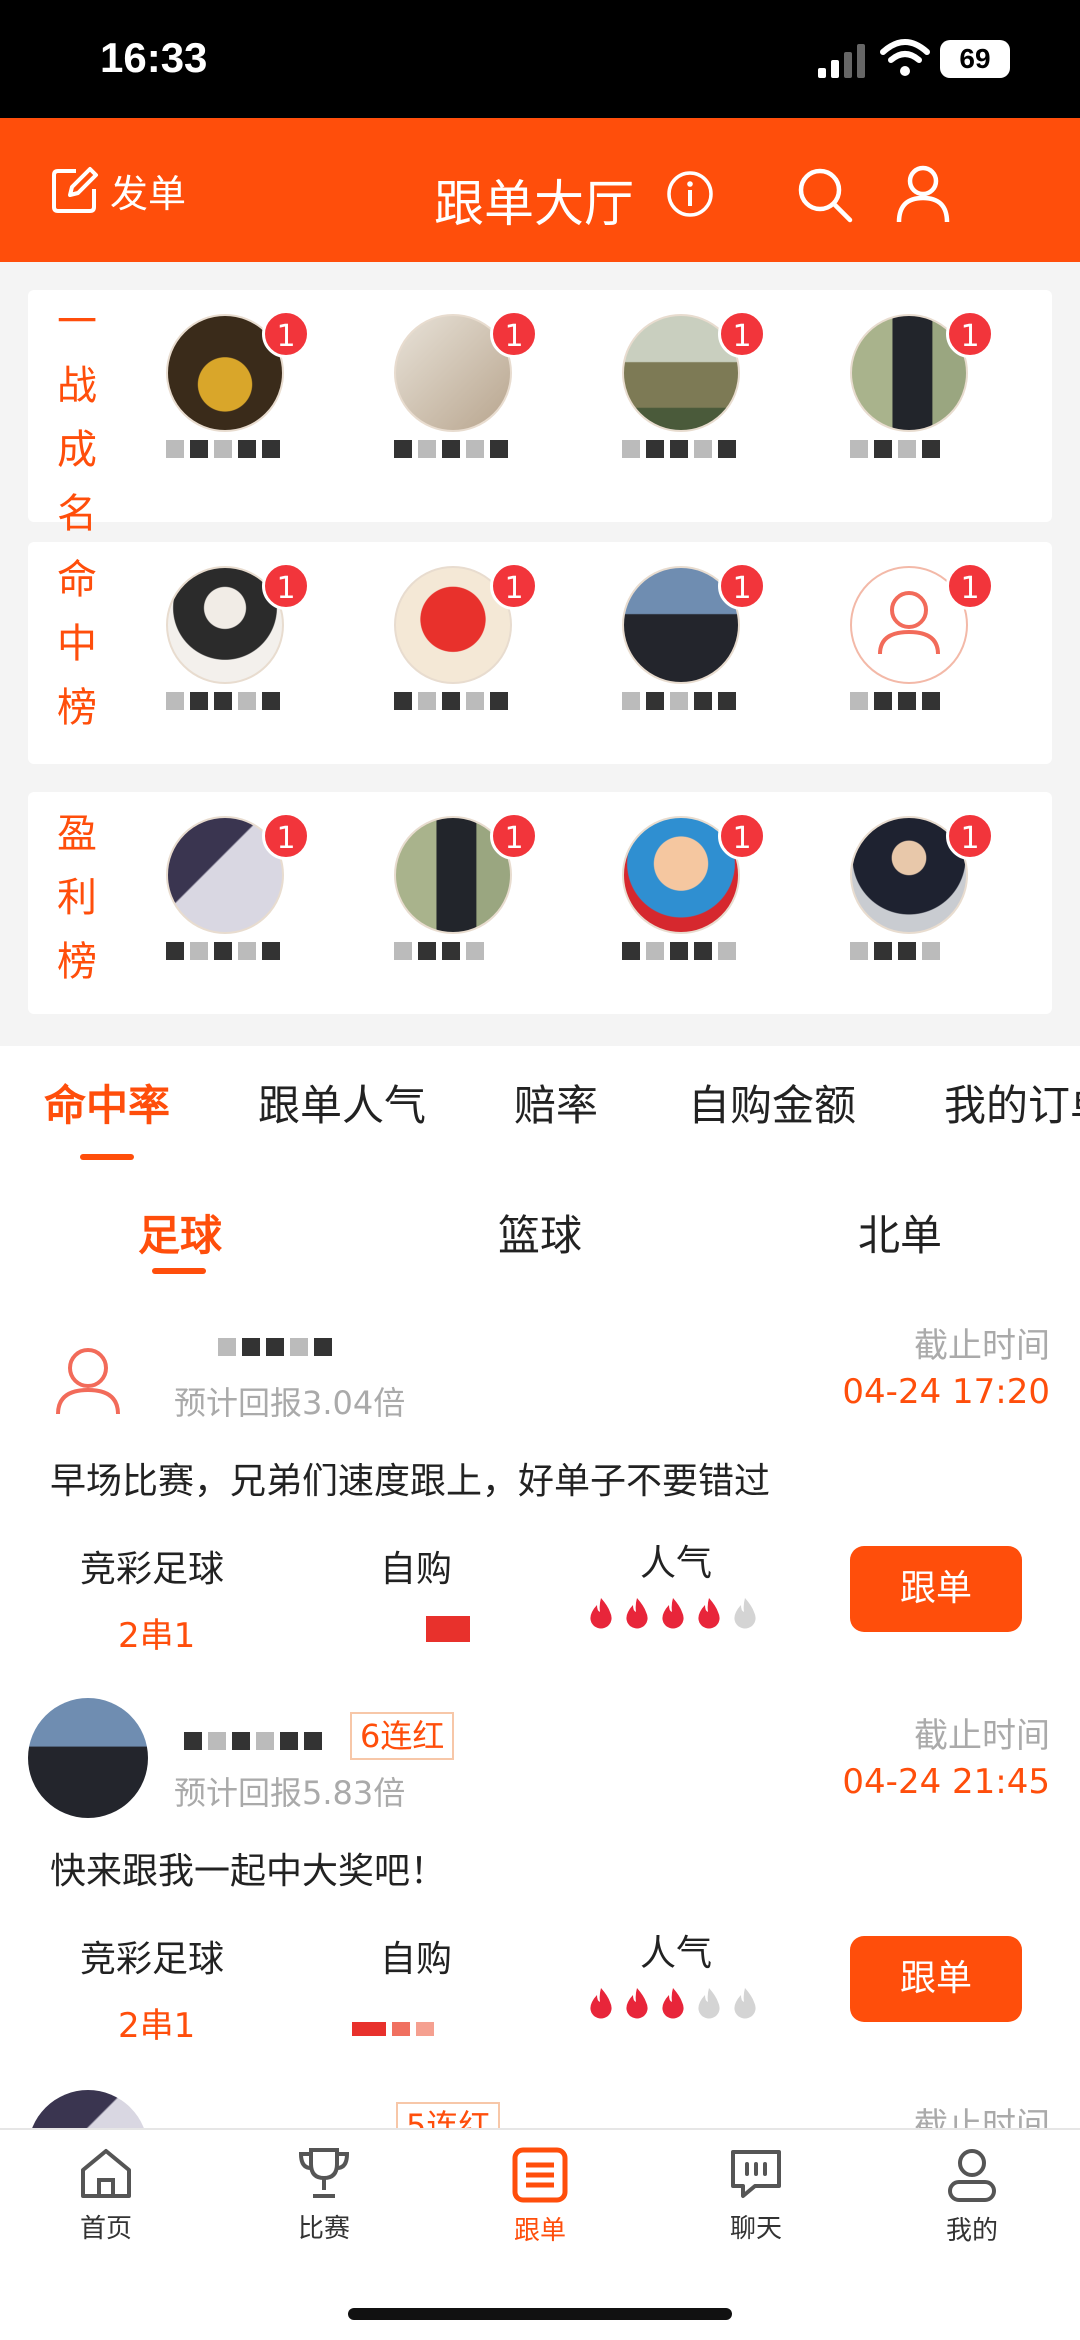  Describe the element at coordinates (180, 1232) in the screenshot. I see `tab-football: 足球` at that location.